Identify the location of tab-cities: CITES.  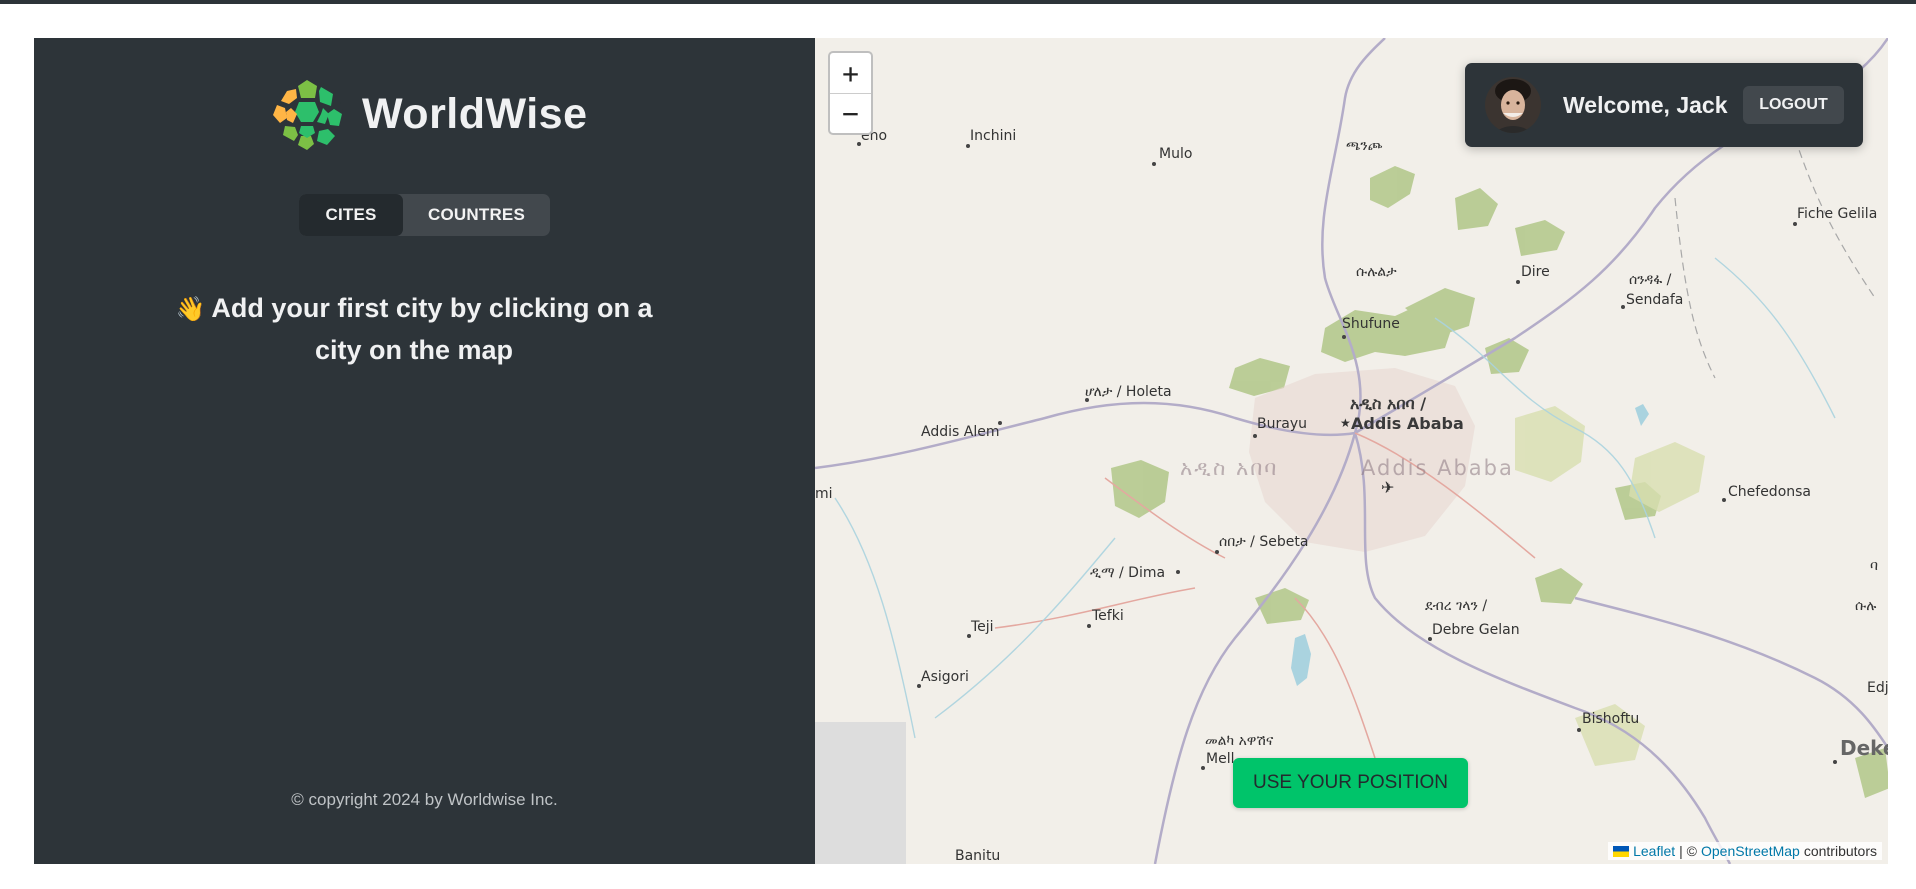
(351, 215).